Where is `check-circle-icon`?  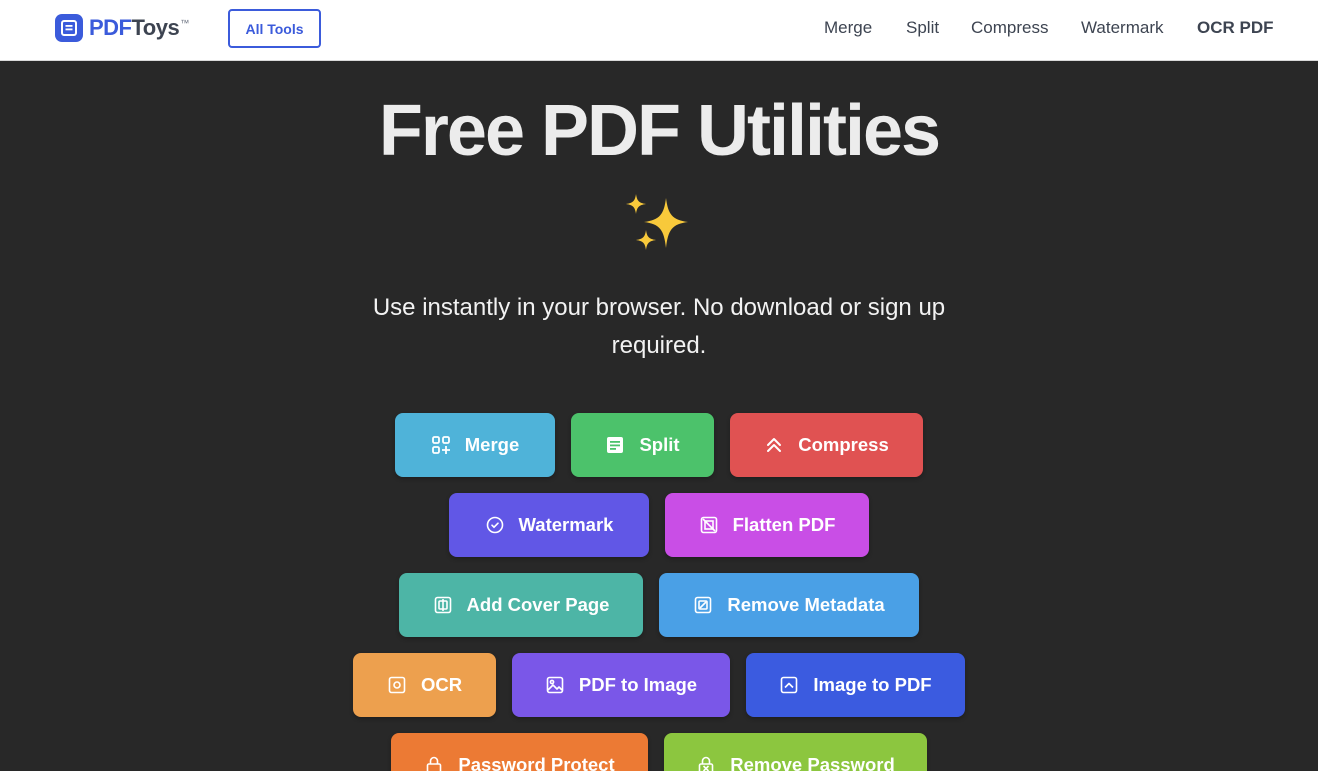 check-circle-icon is located at coordinates (495, 525).